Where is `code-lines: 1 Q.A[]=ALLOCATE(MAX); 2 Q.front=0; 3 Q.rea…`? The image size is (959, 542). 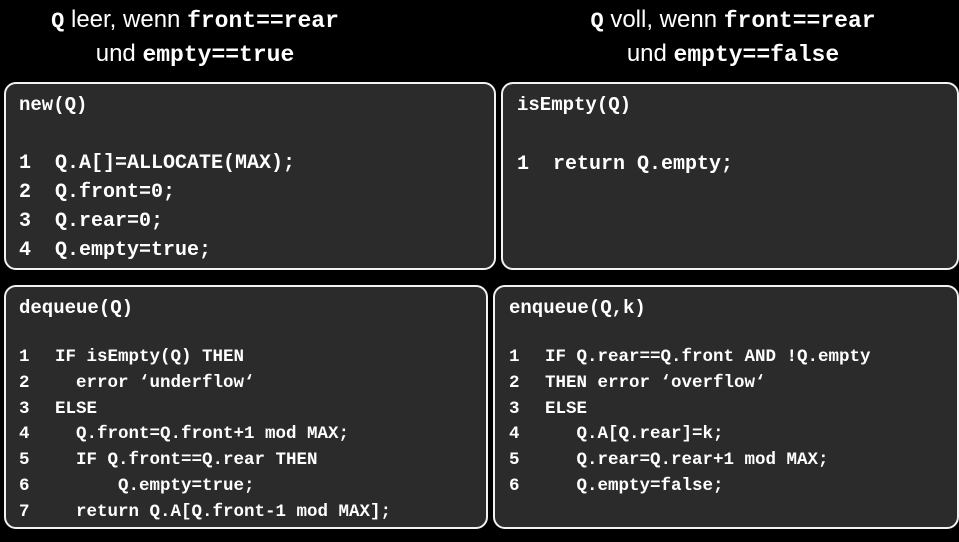
code-lines: 1 Q.A[]=ALLOCATE(MAX); 2 Q.front=0; 3 Q.rea… is located at coordinates (157, 207).